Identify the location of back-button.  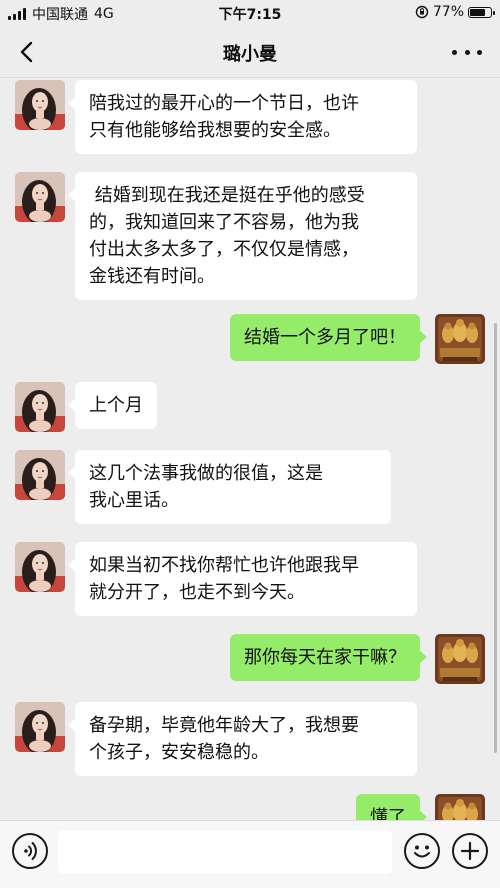
(28, 52).